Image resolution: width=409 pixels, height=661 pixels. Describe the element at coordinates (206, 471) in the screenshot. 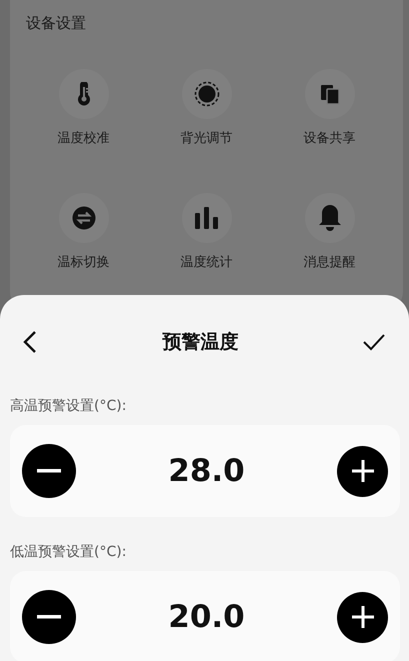

I see `stepper-value: 28.0` at that location.